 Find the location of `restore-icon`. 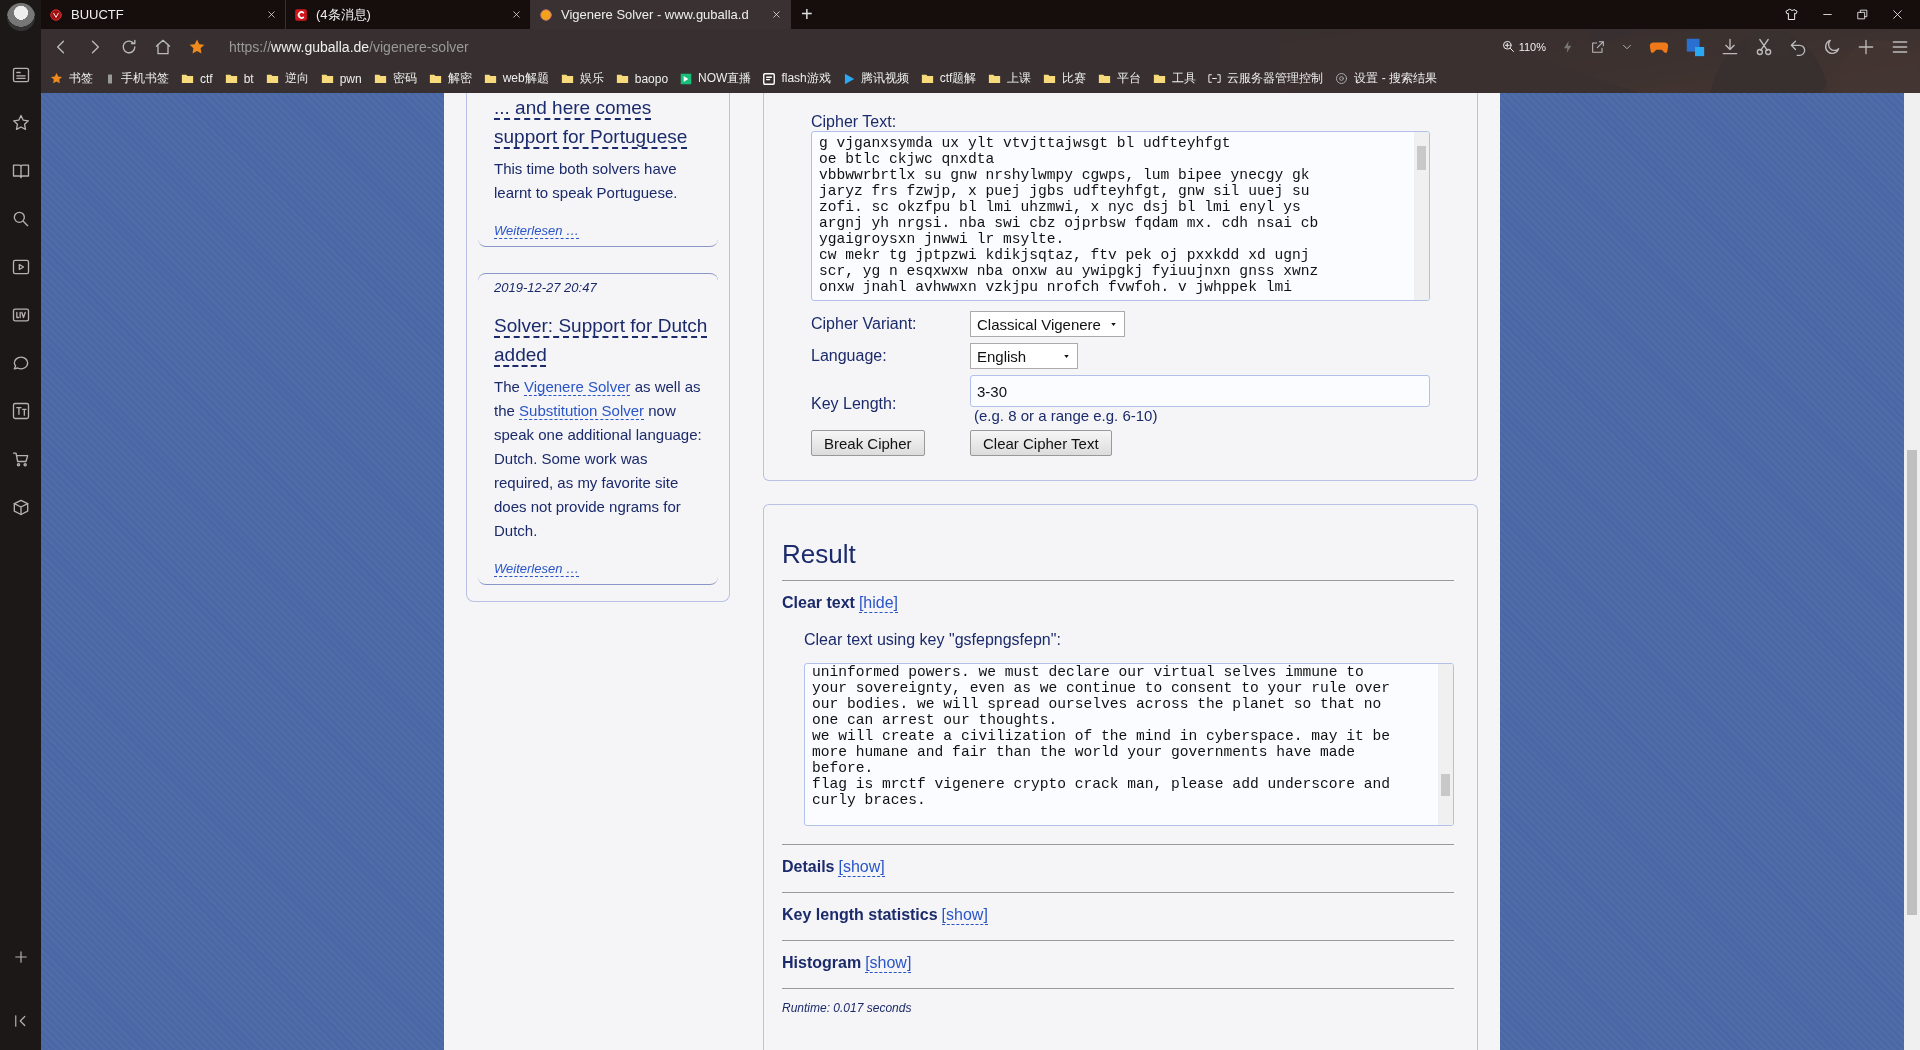

restore-icon is located at coordinates (1862, 14).